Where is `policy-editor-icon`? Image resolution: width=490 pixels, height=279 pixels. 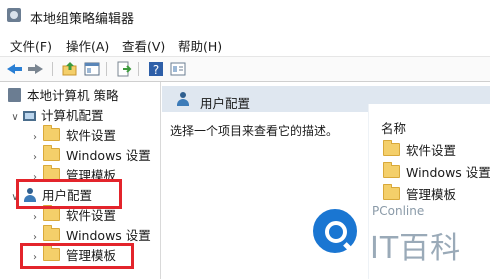
policy-editor-icon is located at coordinates (14, 15).